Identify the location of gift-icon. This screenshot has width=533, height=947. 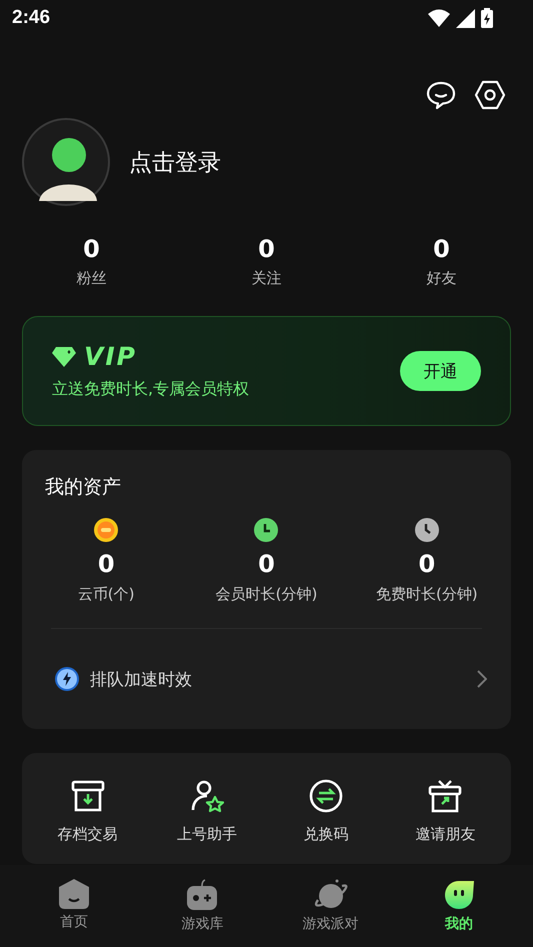
(445, 796).